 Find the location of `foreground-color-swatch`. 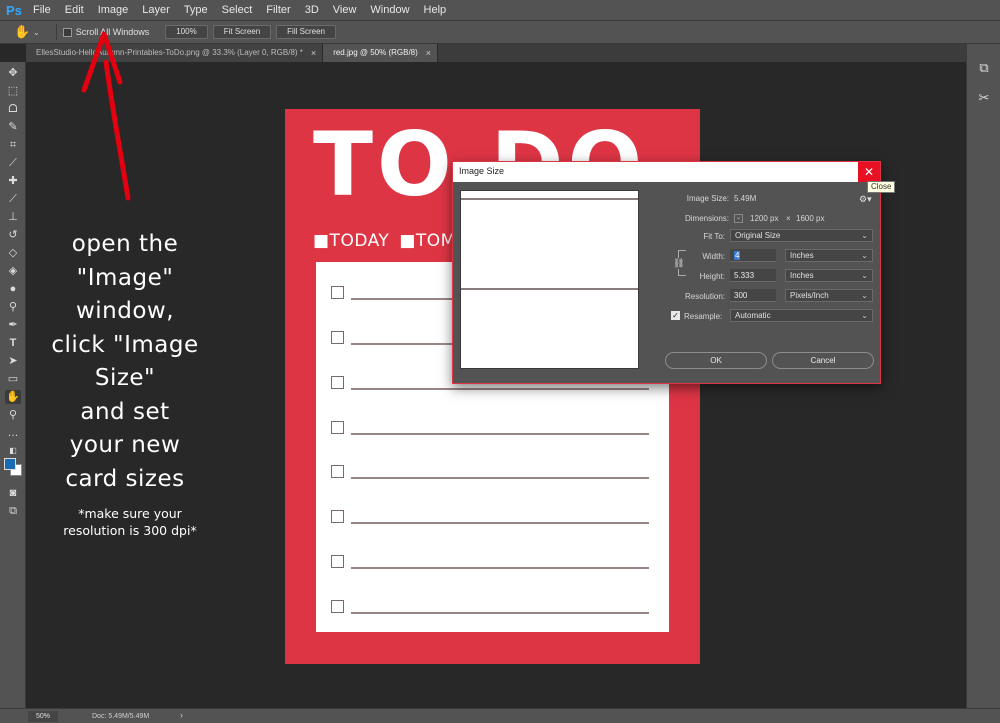

foreground-color-swatch is located at coordinates (10, 464).